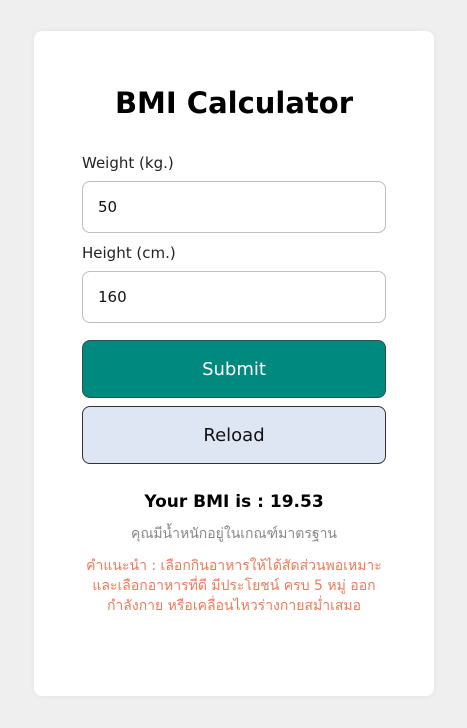 This screenshot has width=467, height=728. What do you see at coordinates (234, 369) in the screenshot?
I see `submit-button: Submit` at bounding box center [234, 369].